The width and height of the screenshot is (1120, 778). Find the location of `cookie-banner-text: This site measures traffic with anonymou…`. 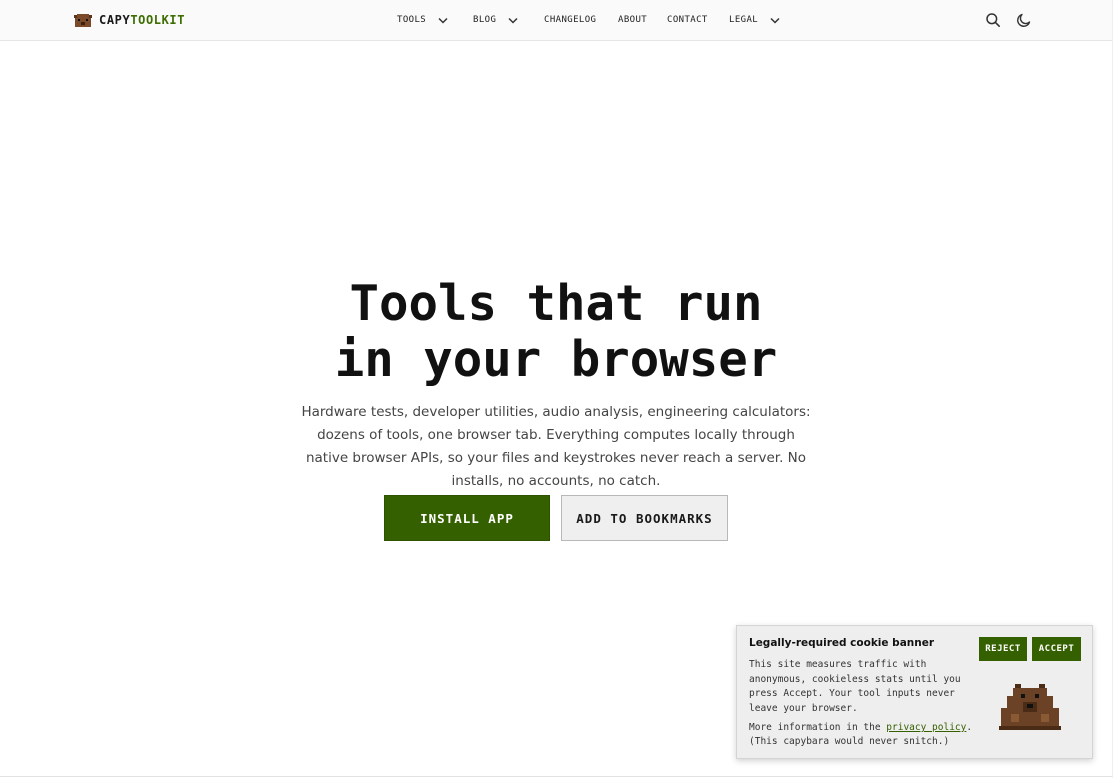

cookie-banner-text: This site measures traffic with anonymou… is located at coordinates (855, 686).